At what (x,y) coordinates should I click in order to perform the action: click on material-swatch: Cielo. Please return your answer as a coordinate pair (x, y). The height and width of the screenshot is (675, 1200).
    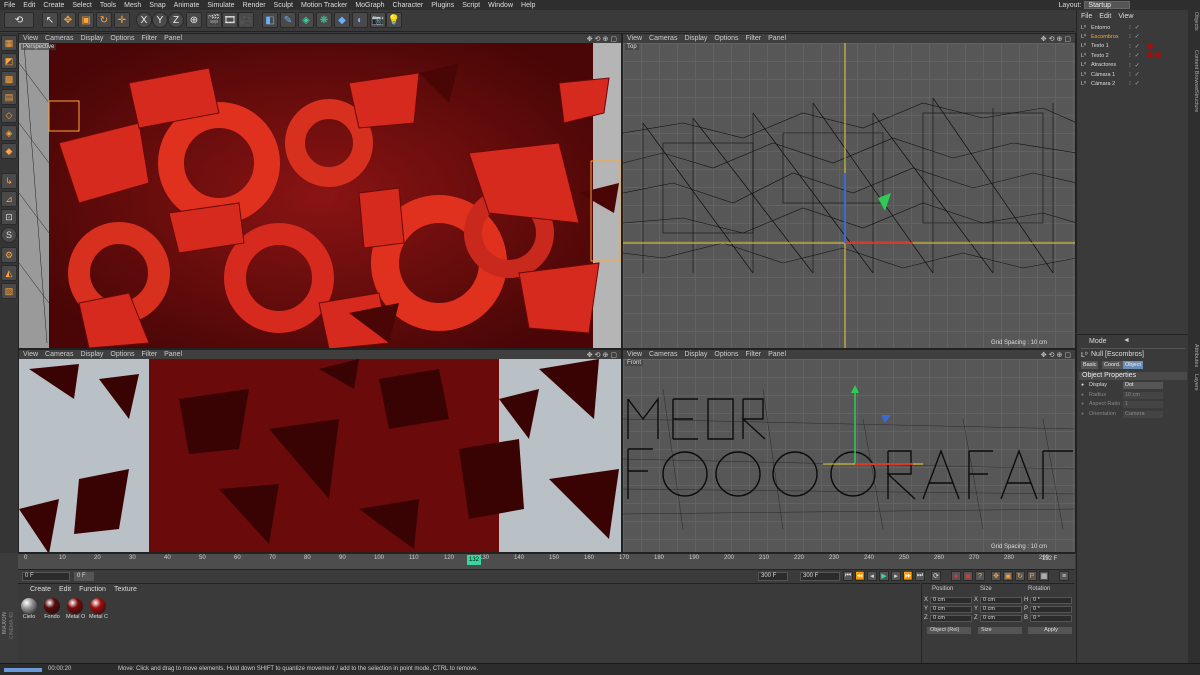
    Looking at the image, I should click on (29, 609).